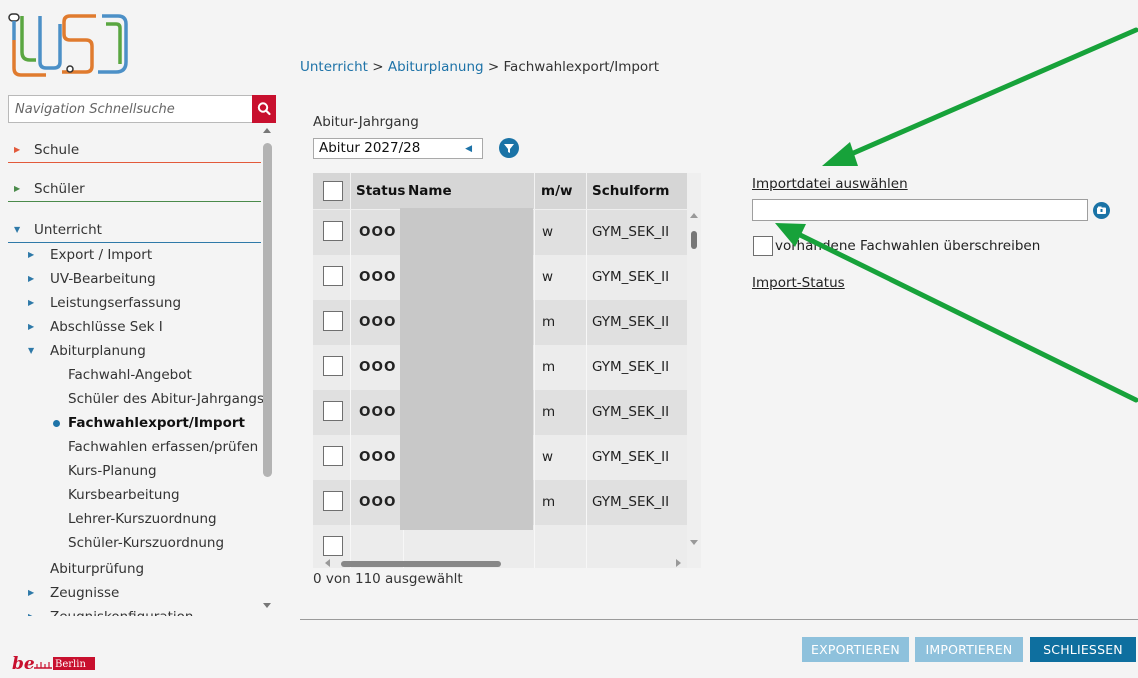  What do you see at coordinates (121, 610) in the screenshot?
I see `nav-item-label: Zeugniskonfiguration` at bounding box center [121, 610].